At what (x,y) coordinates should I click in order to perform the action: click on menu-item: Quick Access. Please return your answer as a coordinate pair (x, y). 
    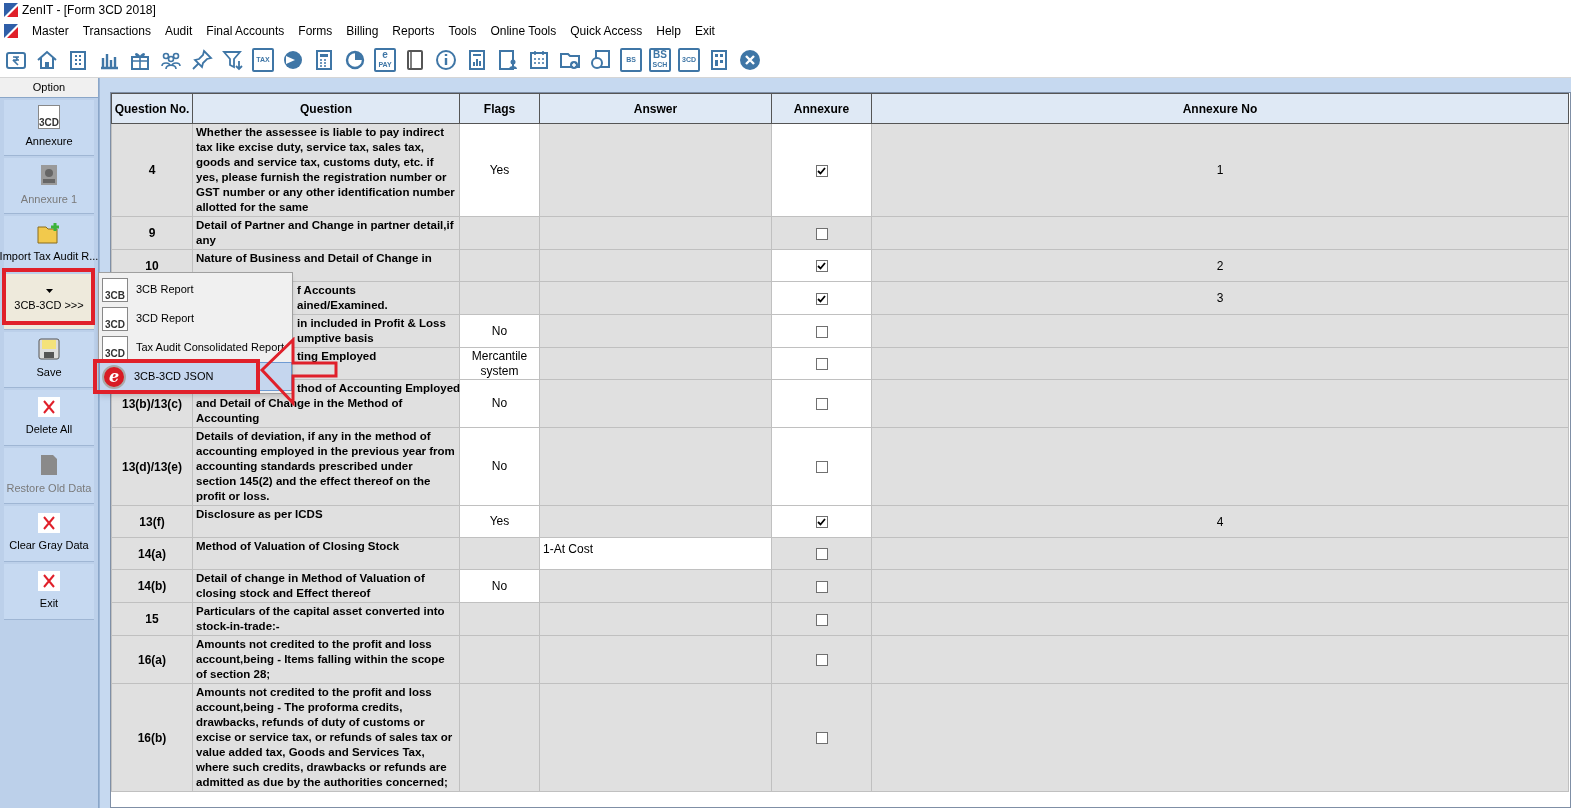
    Looking at the image, I should click on (606, 31).